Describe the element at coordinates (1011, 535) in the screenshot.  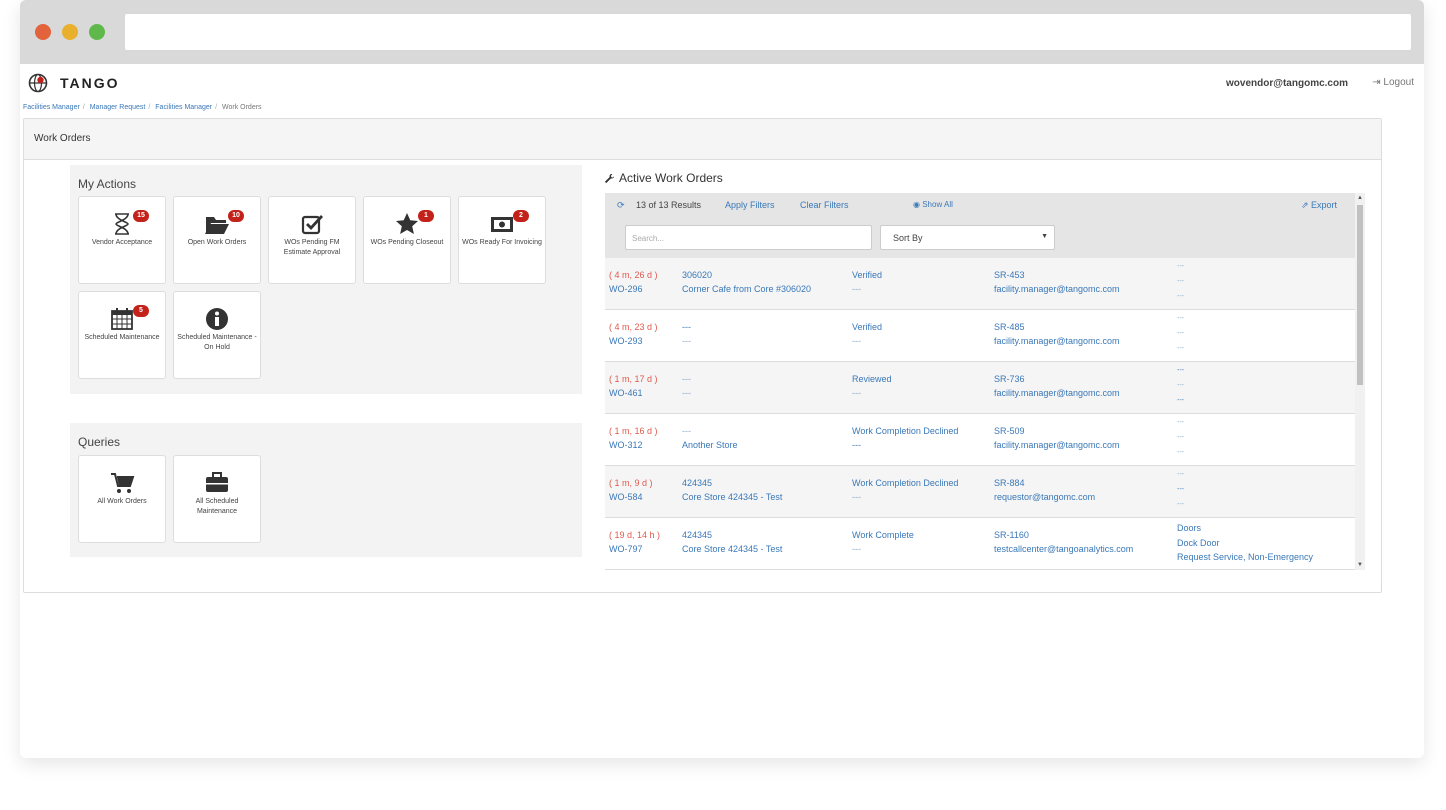
I see `sr-number: SR-1160` at that location.